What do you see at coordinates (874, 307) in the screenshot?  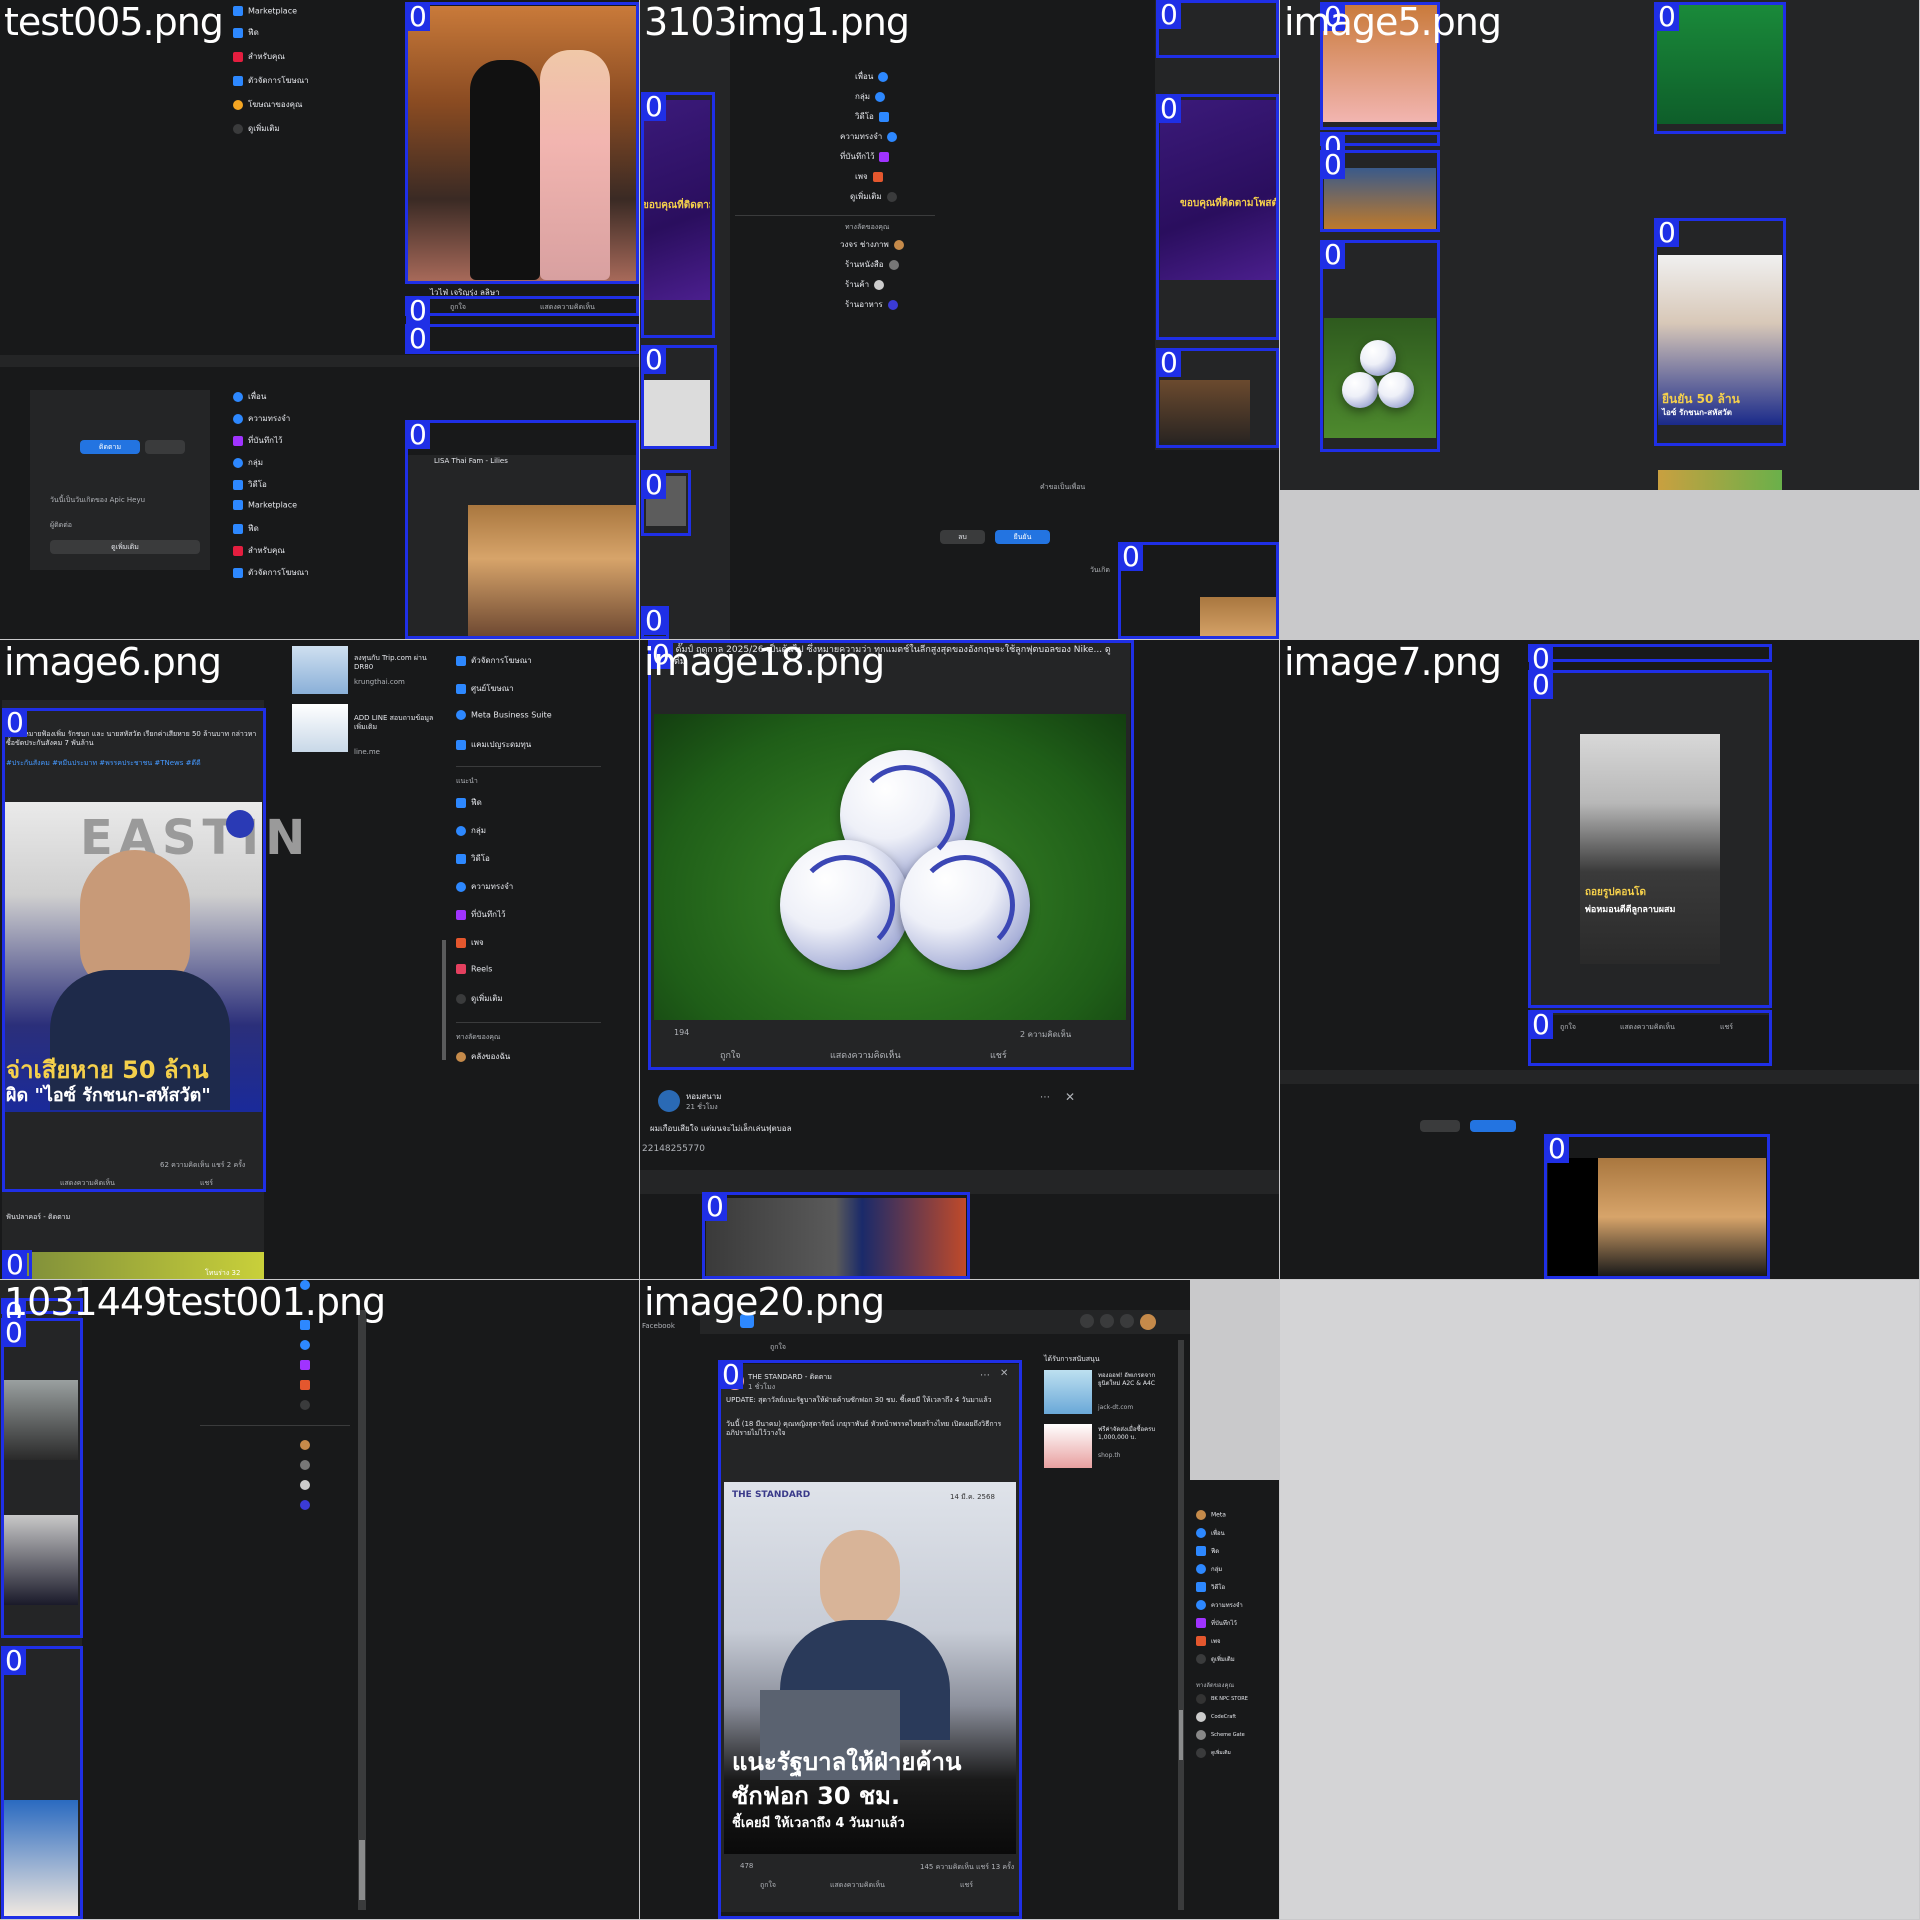 I see `shortcut-item: ร้านอาหาร` at bounding box center [874, 307].